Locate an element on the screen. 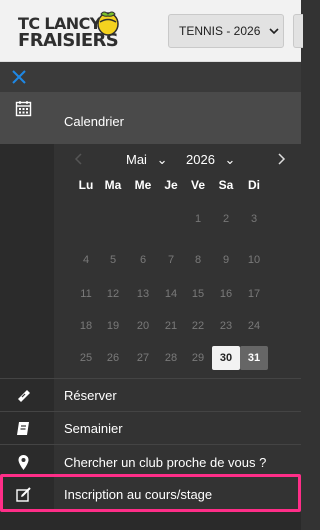 This screenshot has width=320, height=530. tennis-ball-fruit-icon is located at coordinates (108, 23).